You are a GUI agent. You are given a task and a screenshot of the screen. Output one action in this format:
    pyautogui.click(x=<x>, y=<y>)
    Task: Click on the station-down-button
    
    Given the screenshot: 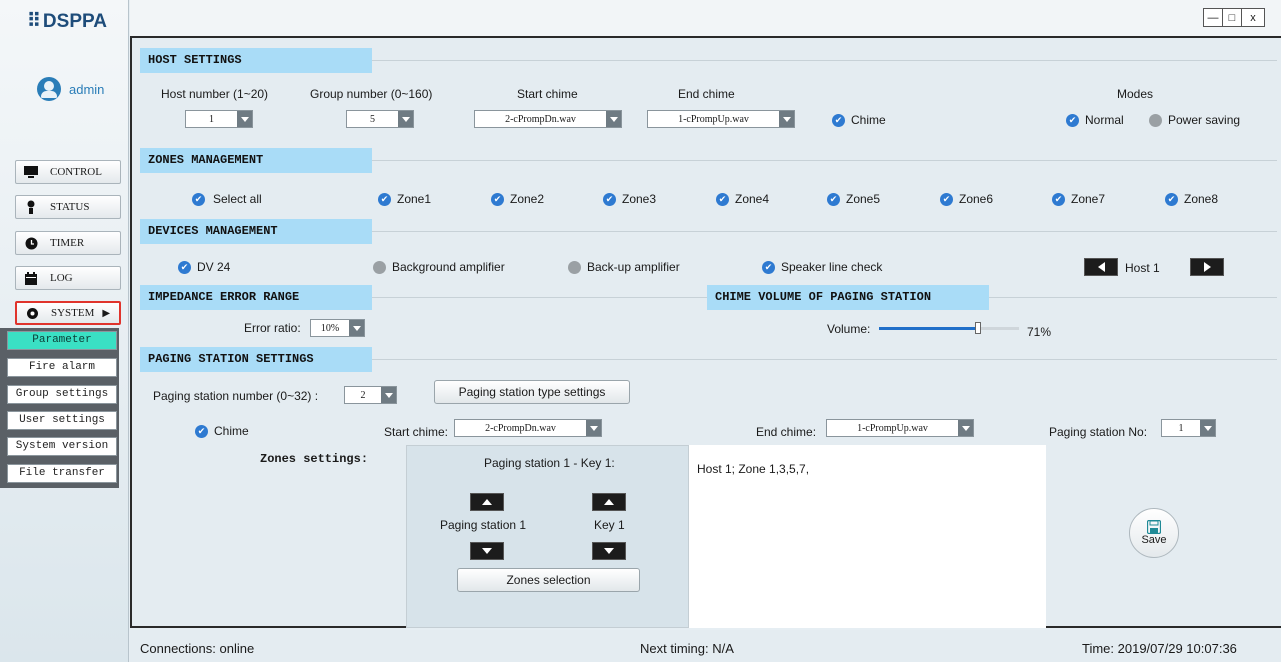 What is the action you would take?
    pyautogui.click(x=487, y=551)
    